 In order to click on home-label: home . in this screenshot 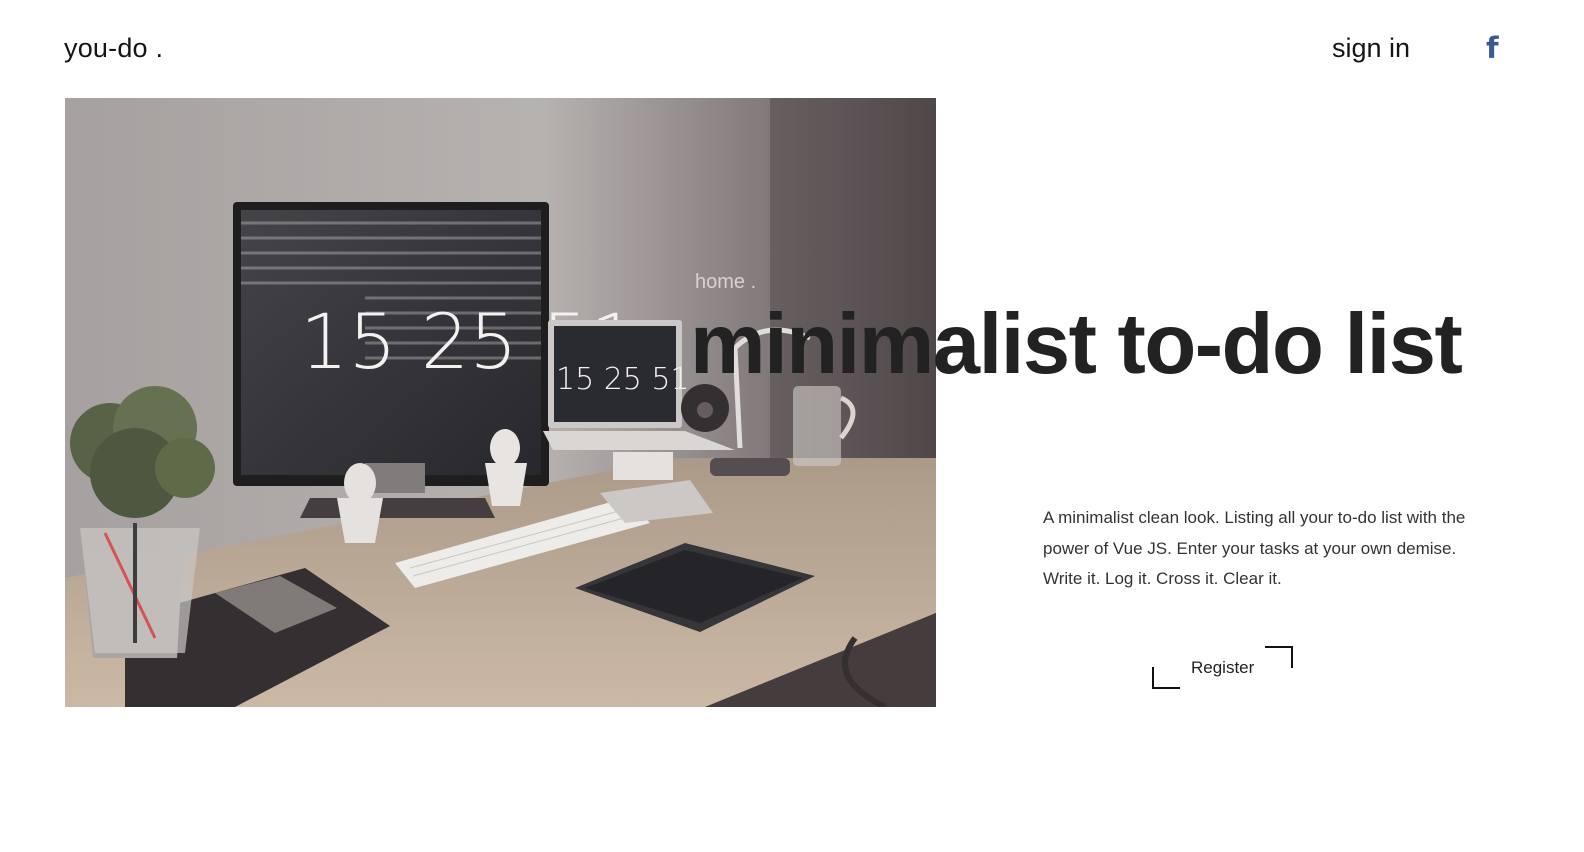, I will do `click(726, 282)`.